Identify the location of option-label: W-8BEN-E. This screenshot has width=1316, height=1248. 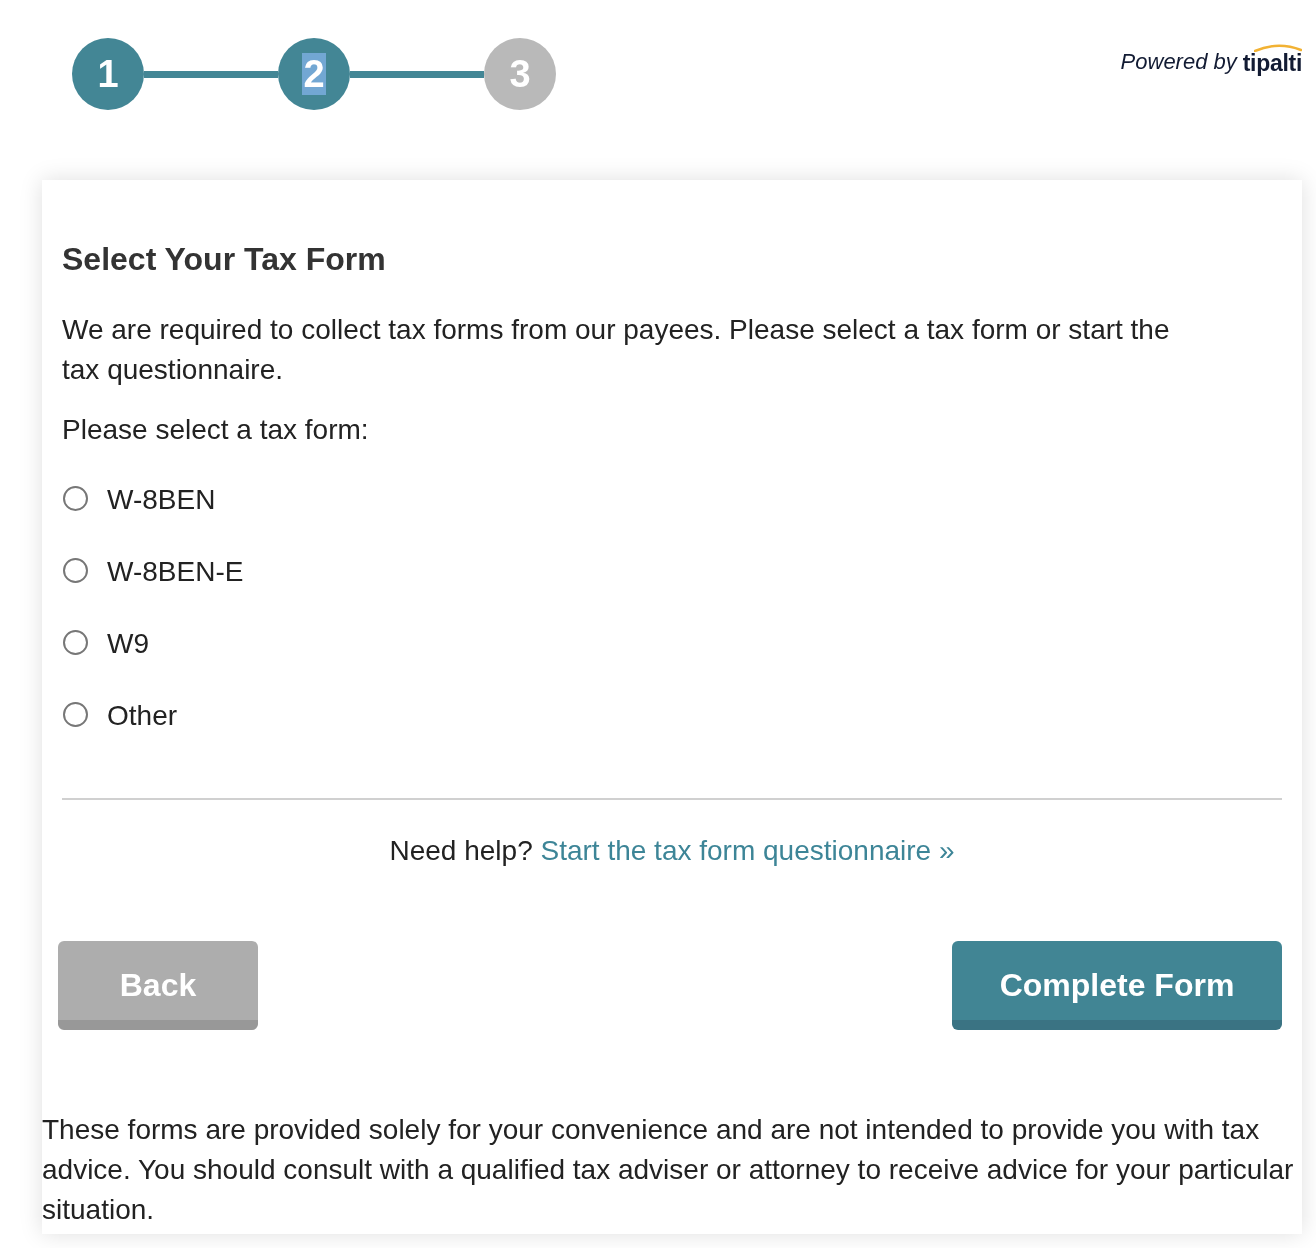
(175, 572).